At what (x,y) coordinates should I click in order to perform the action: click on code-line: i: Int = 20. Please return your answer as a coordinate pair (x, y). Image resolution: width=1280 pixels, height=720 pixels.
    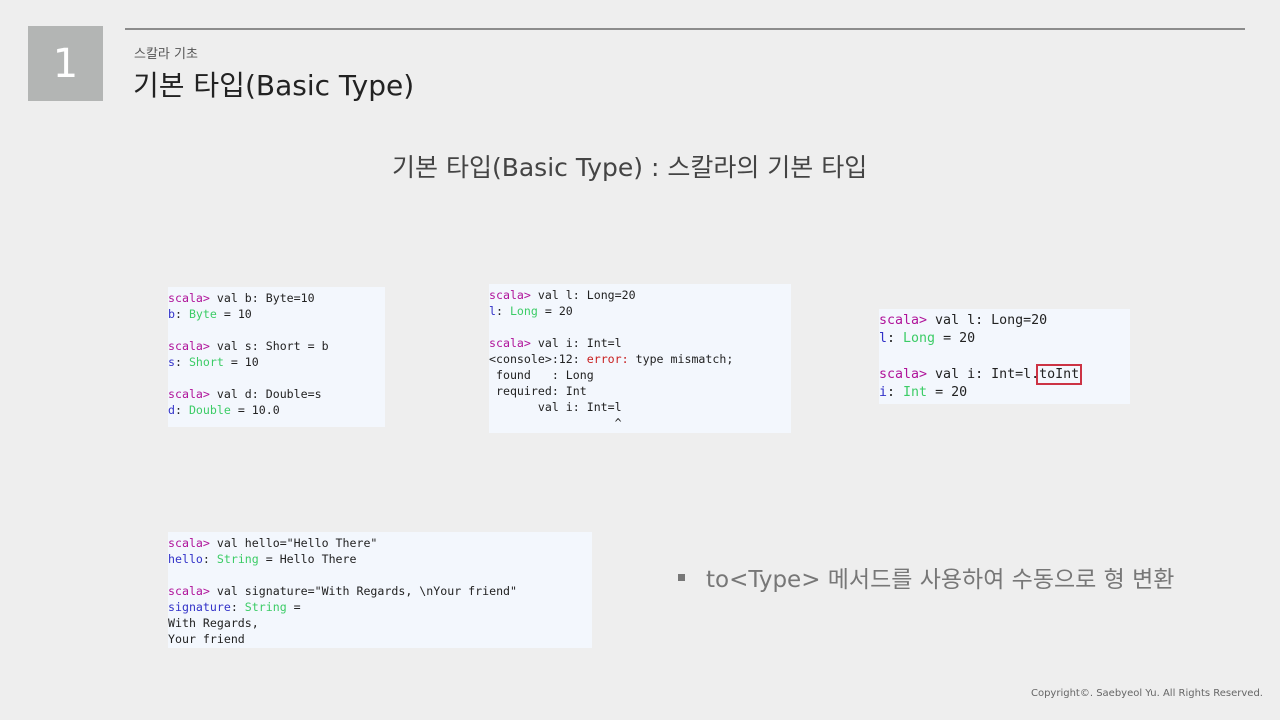
    Looking at the image, I should click on (1004, 393).